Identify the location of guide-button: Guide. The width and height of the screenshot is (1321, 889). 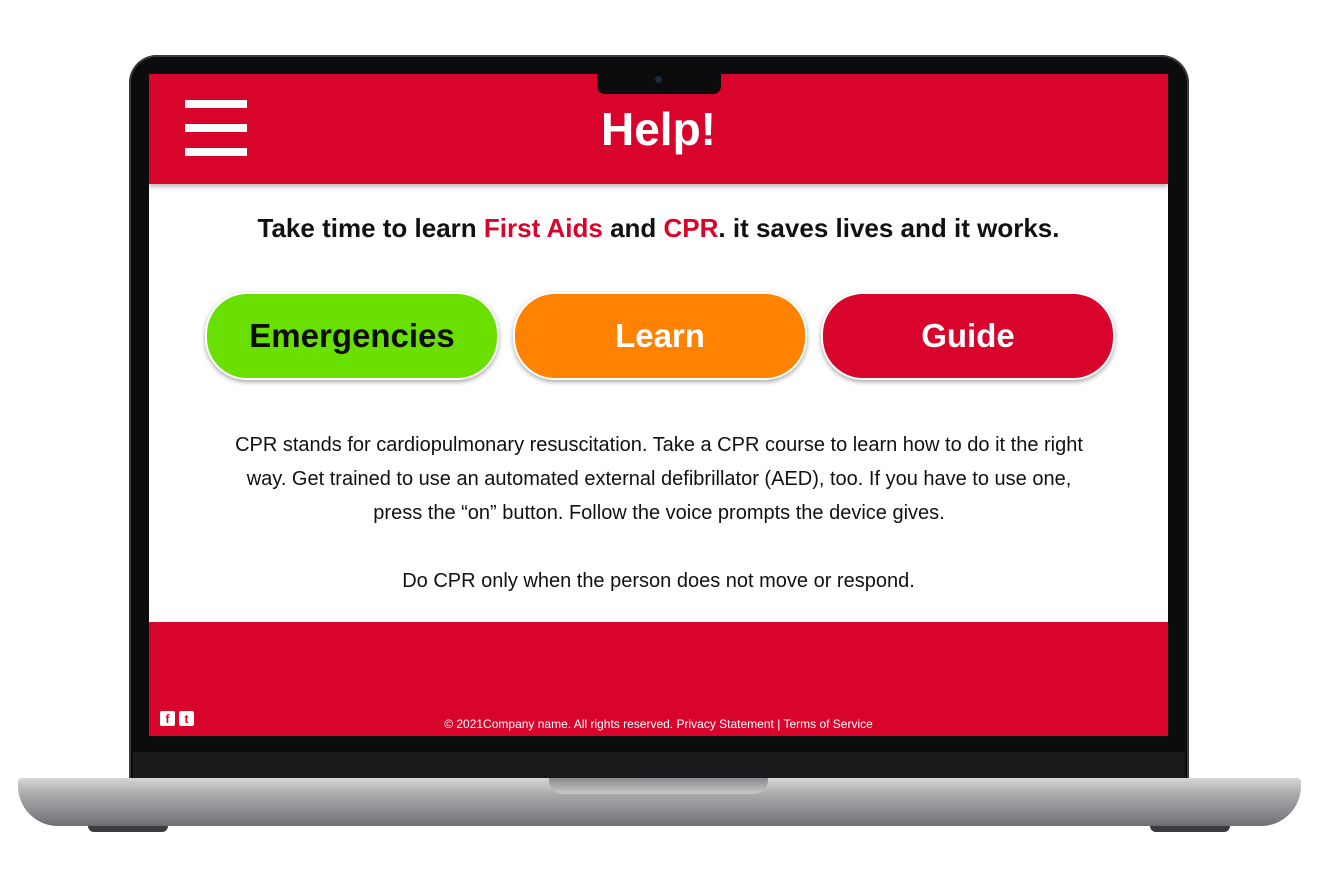
(968, 336).